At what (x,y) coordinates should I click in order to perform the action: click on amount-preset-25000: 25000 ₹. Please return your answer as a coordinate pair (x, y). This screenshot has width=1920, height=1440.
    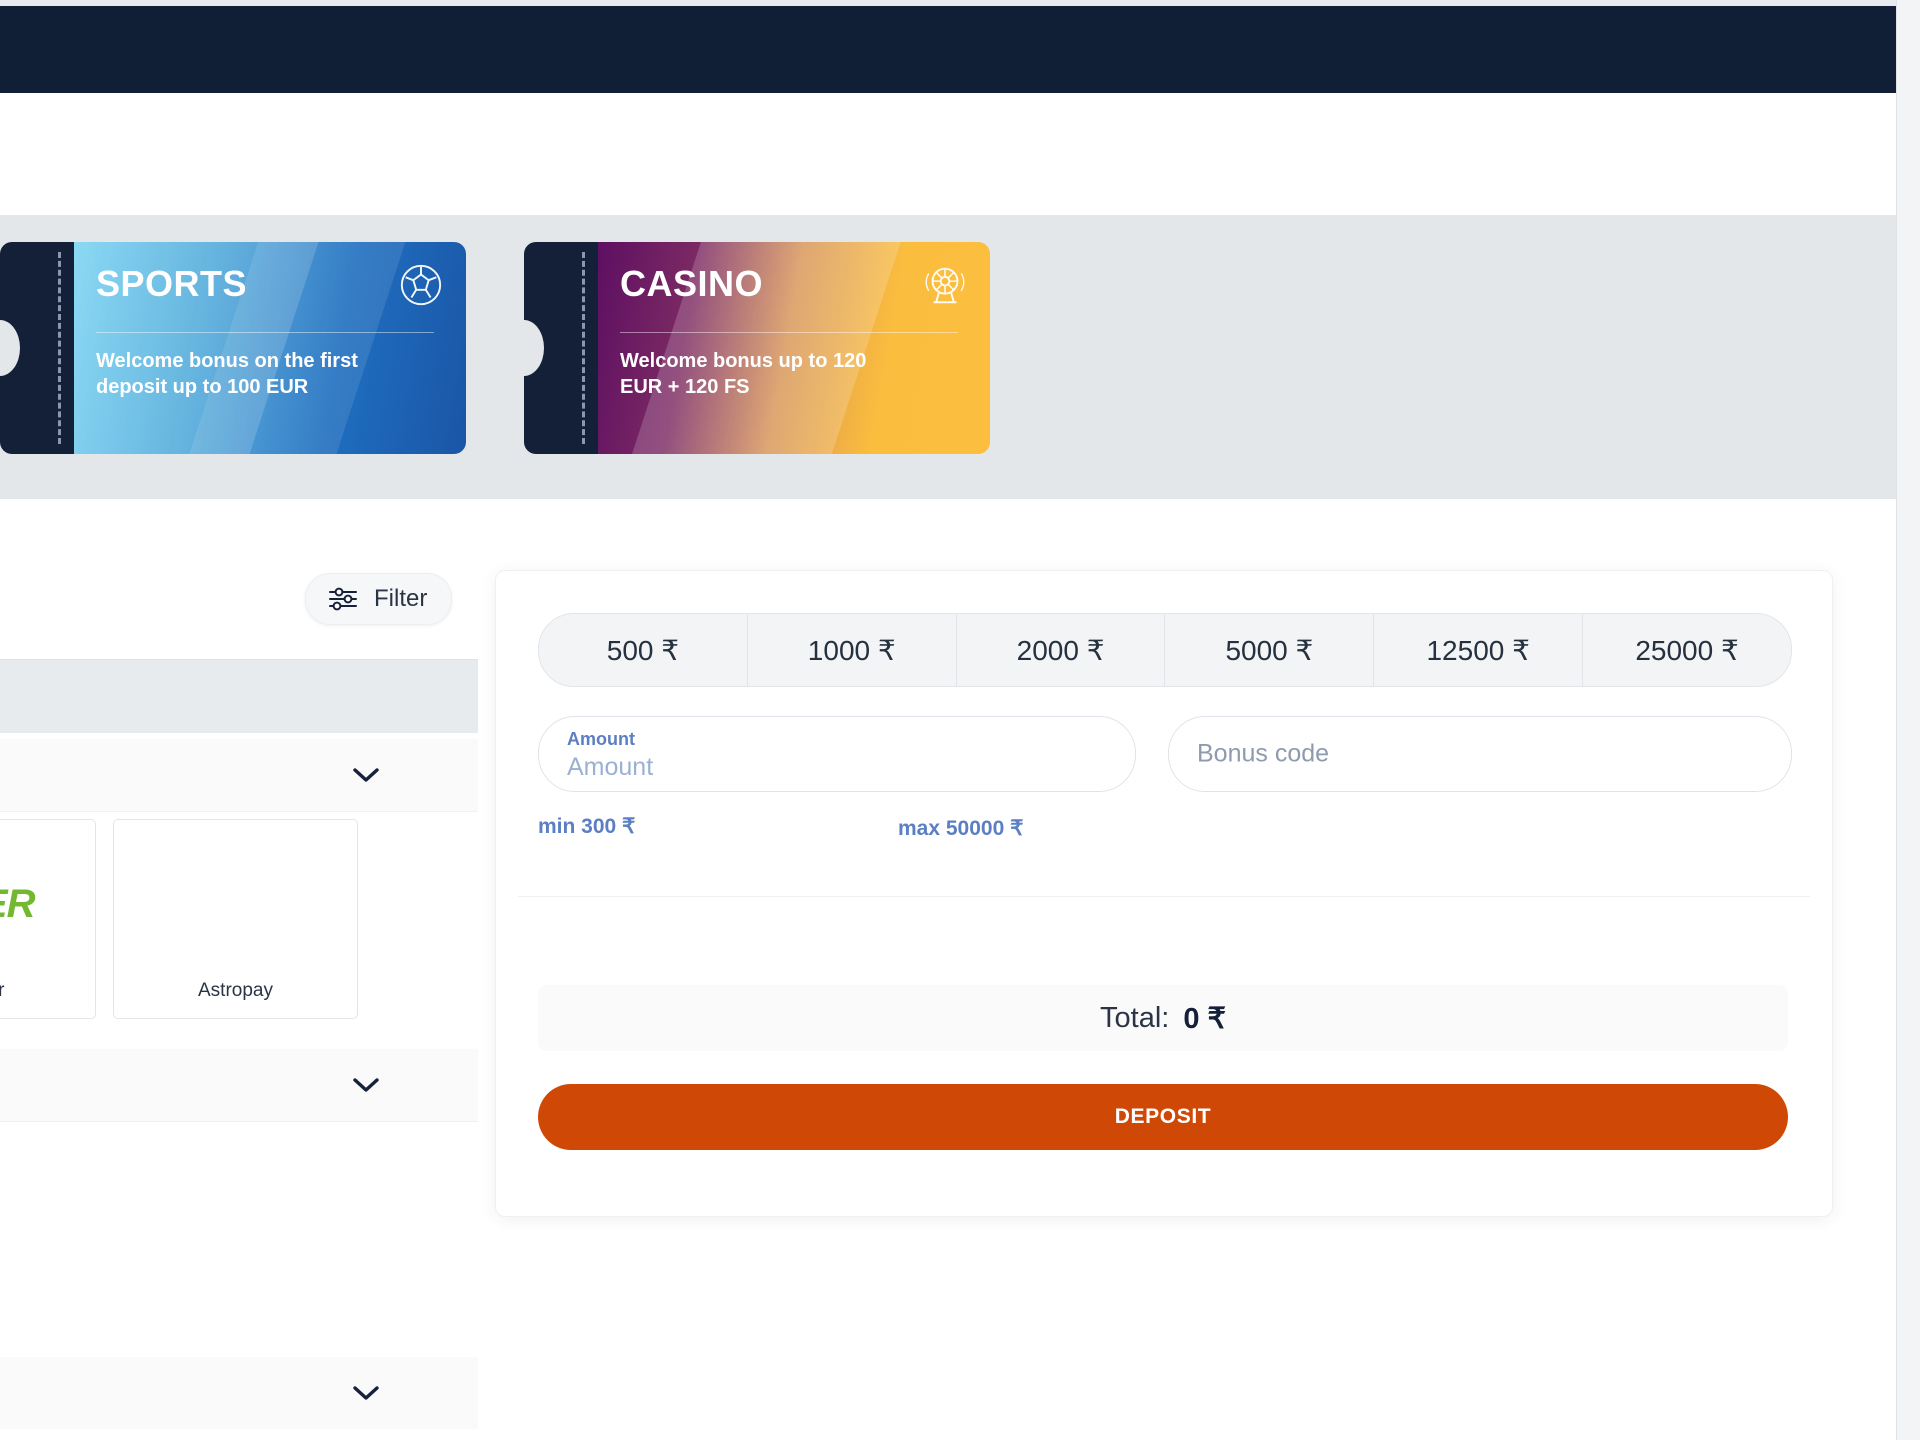
    Looking at the image, I should click on (1687, 650).